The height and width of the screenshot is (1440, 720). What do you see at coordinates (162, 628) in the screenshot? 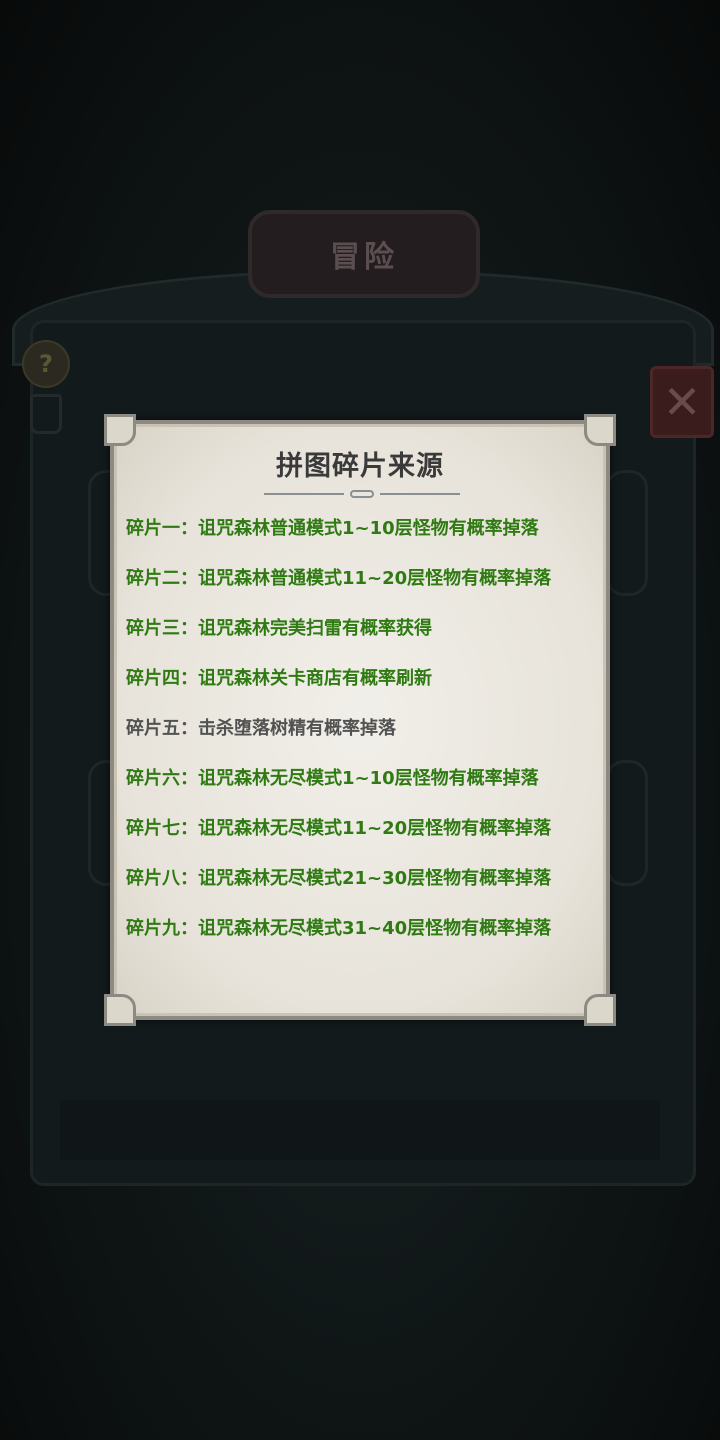
I see `fragment-label: 碎片三：` at bounding box center [162, 628].